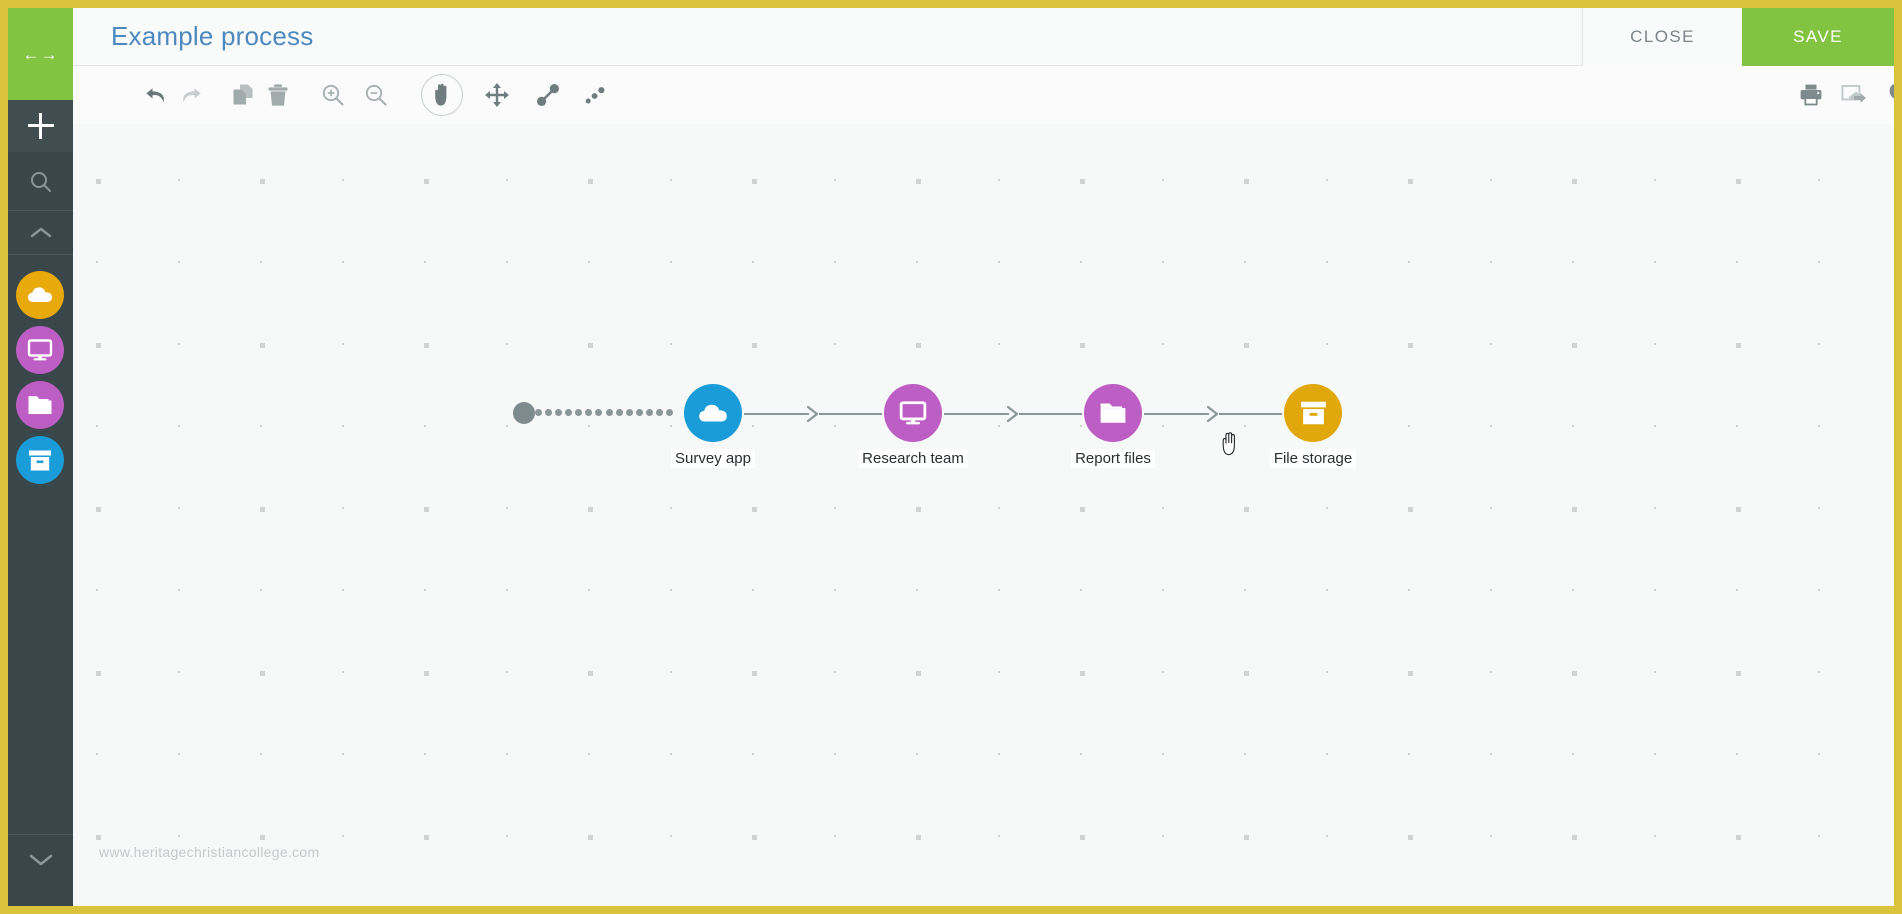 The height and width of the screenshot is (914, 1902). I want to click on sidebar-item-add, so click(40, 126).